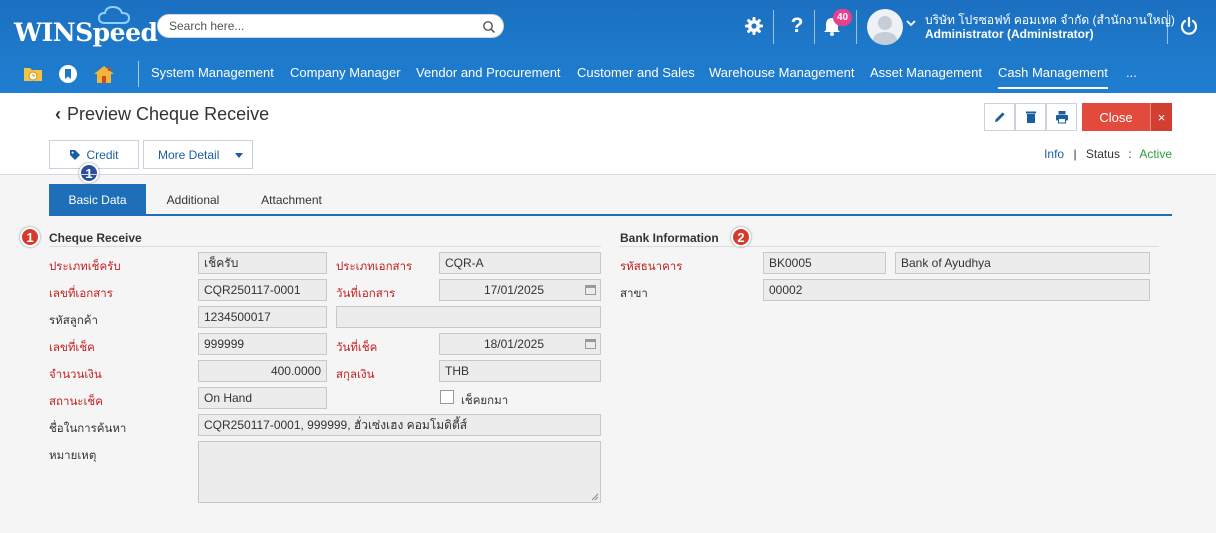  I want to click on tab-basic-data: Basic Data, so click(97, 199).